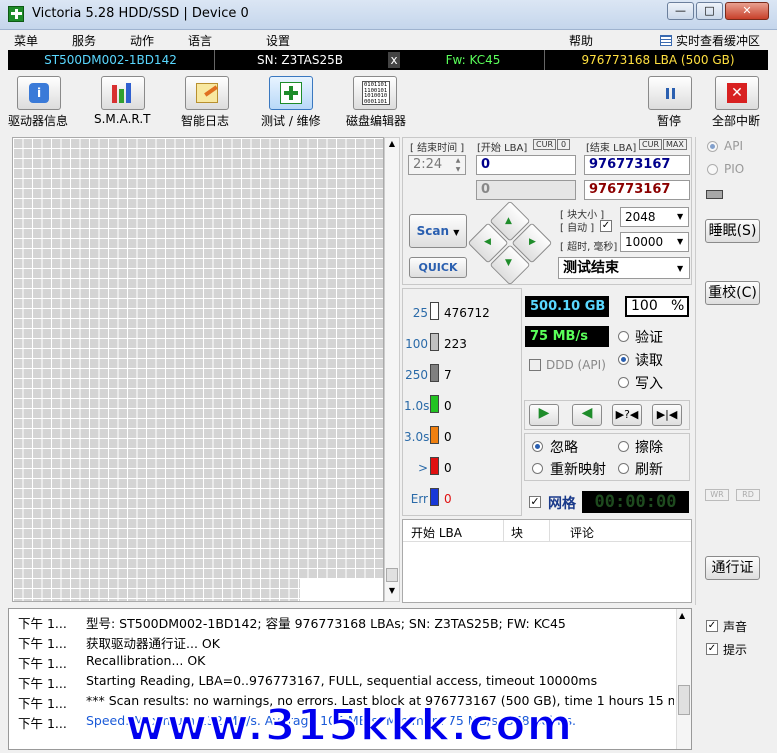  What do you see at coordinates (207, 93) in the screenshot?
I see `smart-log-button` at bounding box center [207, 93].